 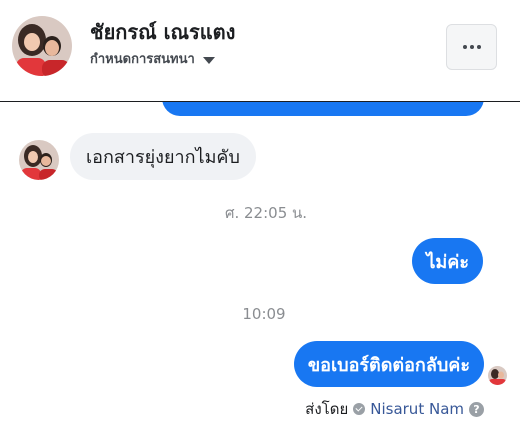 What do you see at coordinates (327, 409) in the screenshot?
I see `sent-by-label: ส่งโดย` at bounding box center [327, 409].